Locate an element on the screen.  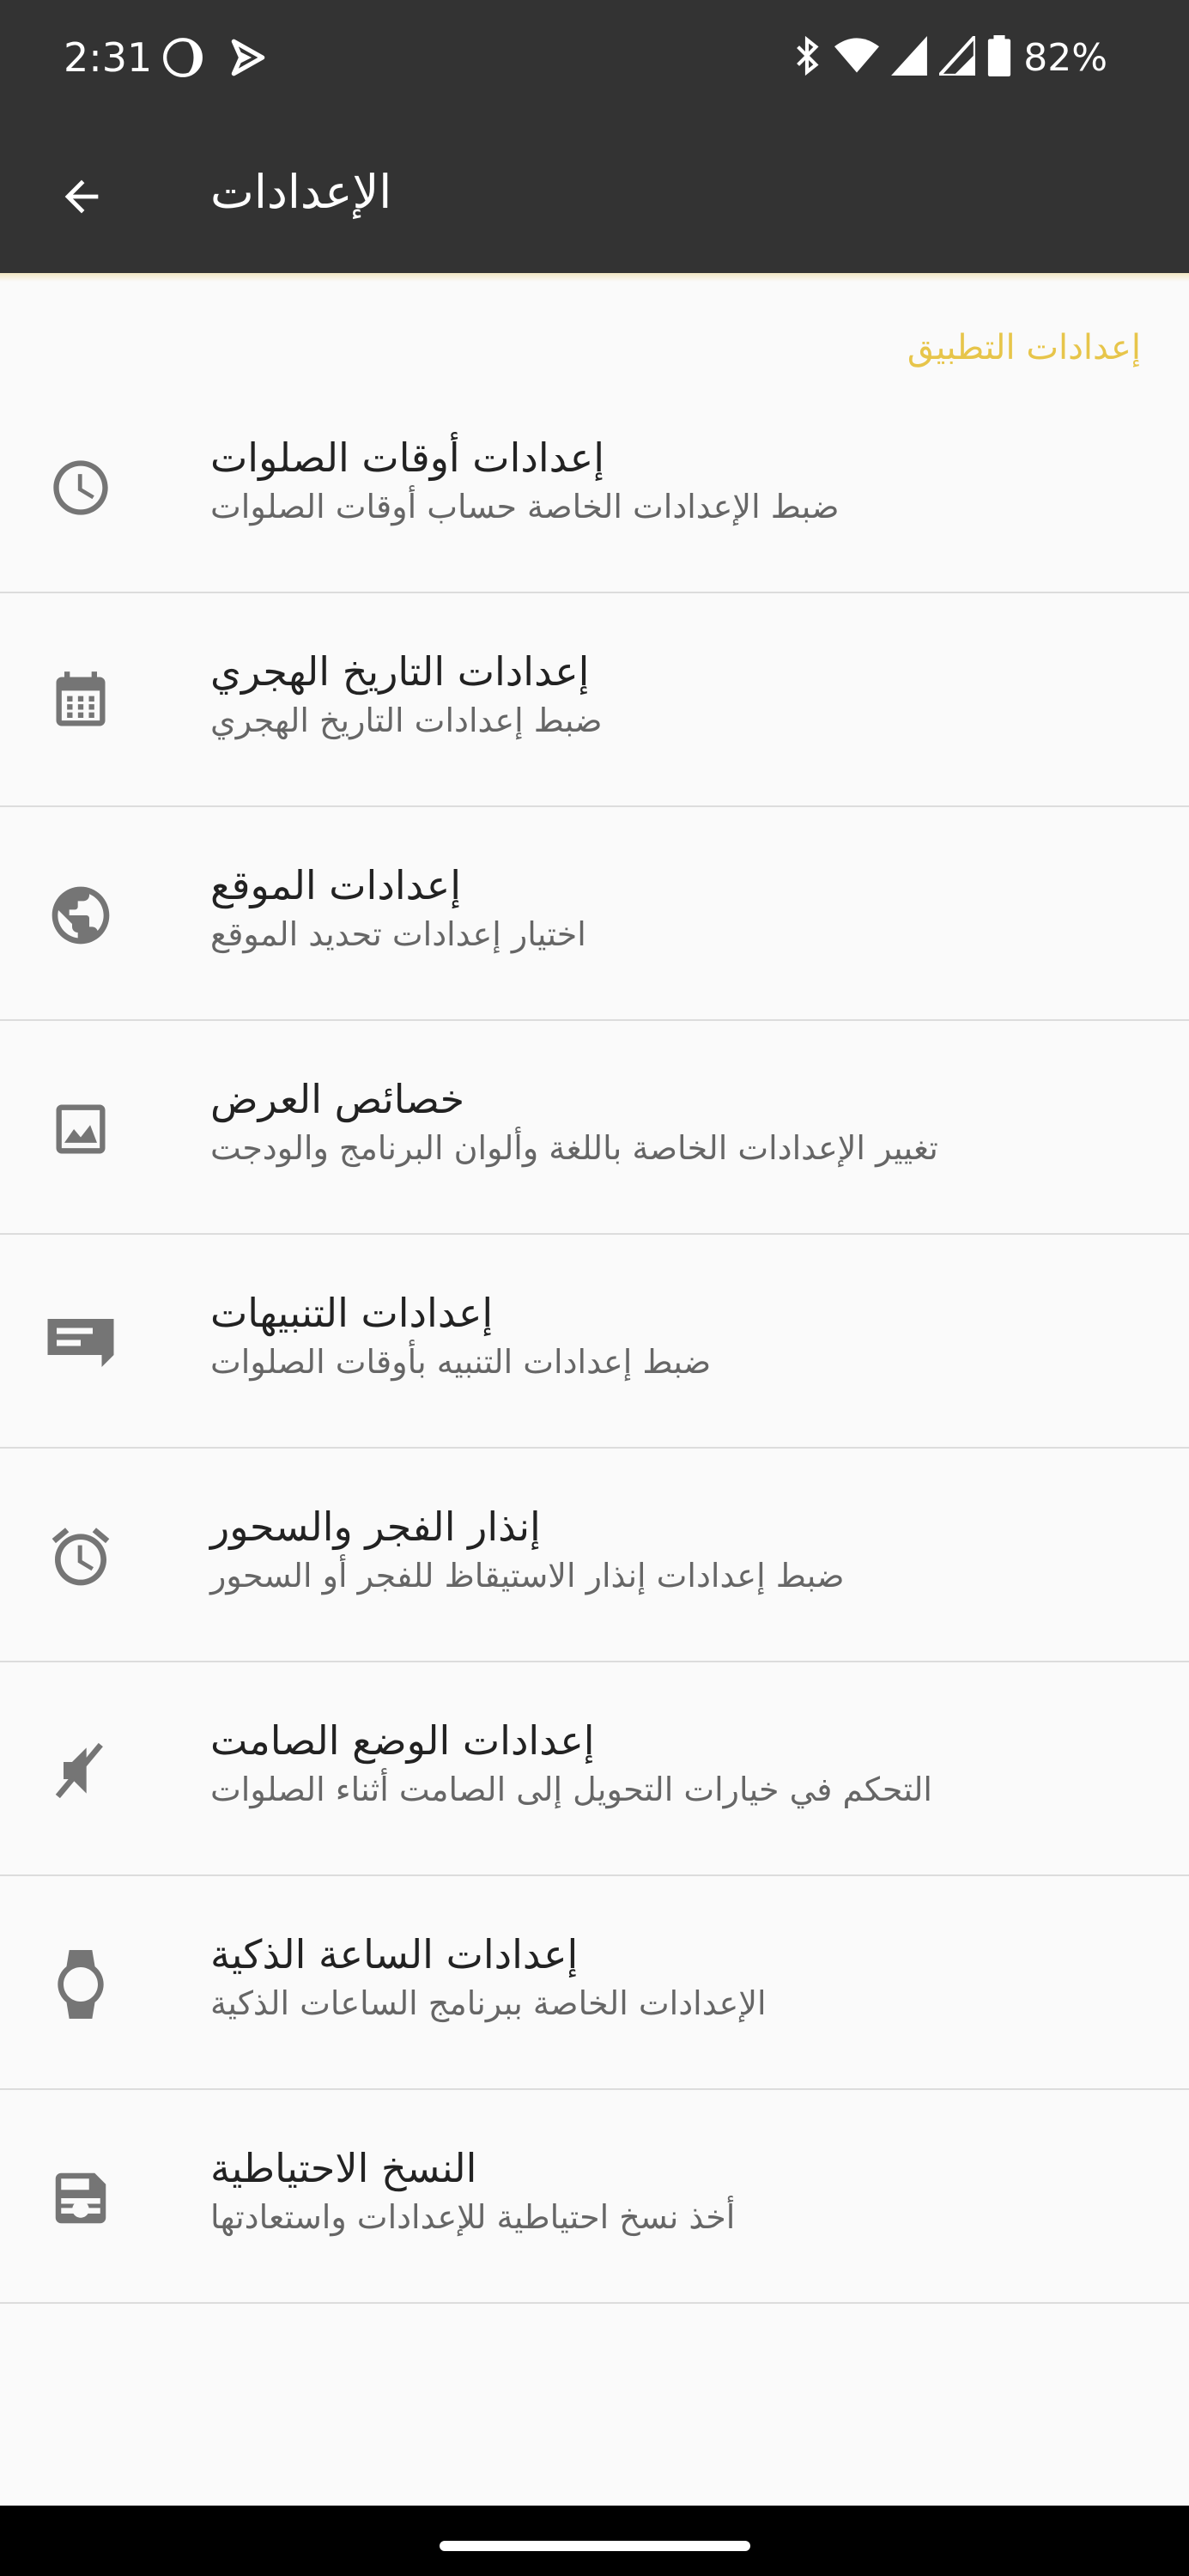
item-subtitle: الإعدادات الخاصة ببرنامج الساعات الذكية is located at coordinates (489, 2003).